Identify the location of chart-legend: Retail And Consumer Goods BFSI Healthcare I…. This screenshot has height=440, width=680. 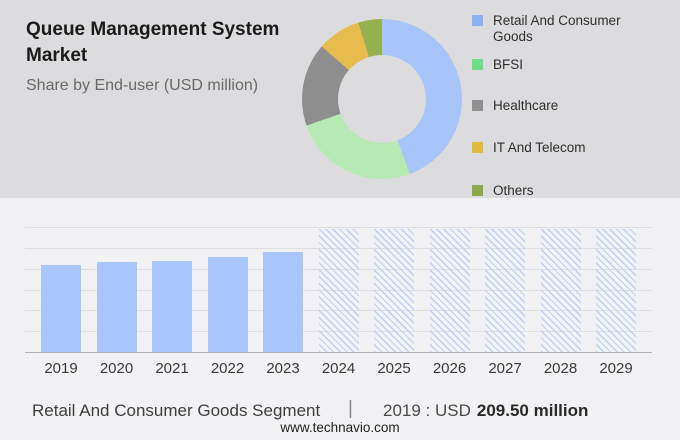
(570, 105).